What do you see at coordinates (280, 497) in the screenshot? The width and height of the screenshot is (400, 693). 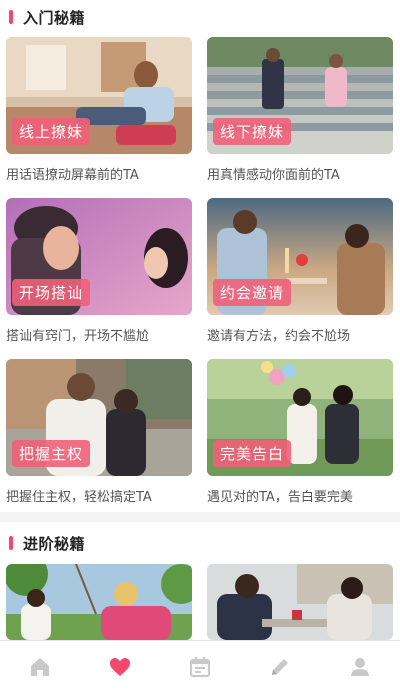 I see `card-caption: 遇见对的TA，告白要完美` at bounding box center [280, 497].